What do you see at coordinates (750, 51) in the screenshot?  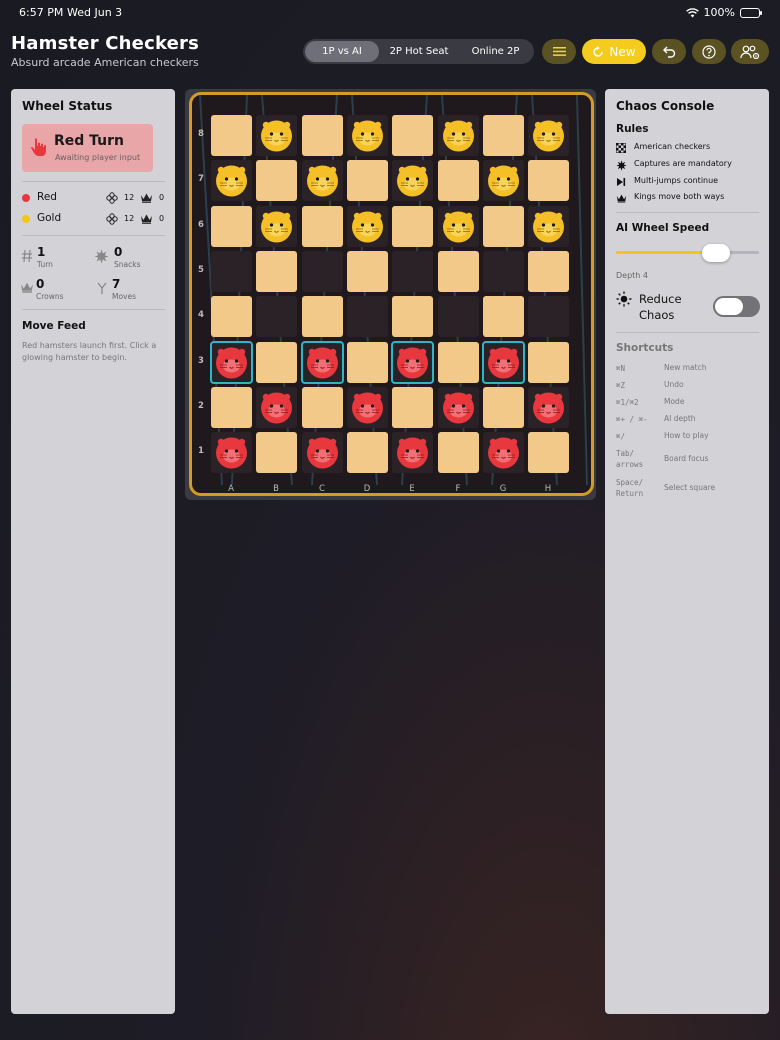 I see `players-button` at bounding box center [750, 51].